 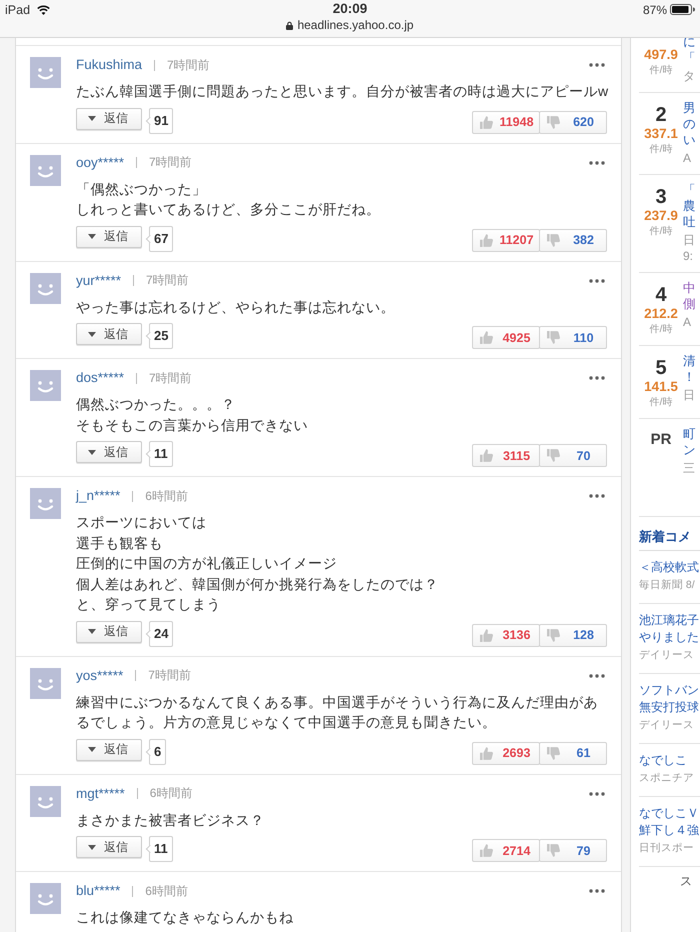 I want to click on dislike-button: 620, so click(x=573, y=122).